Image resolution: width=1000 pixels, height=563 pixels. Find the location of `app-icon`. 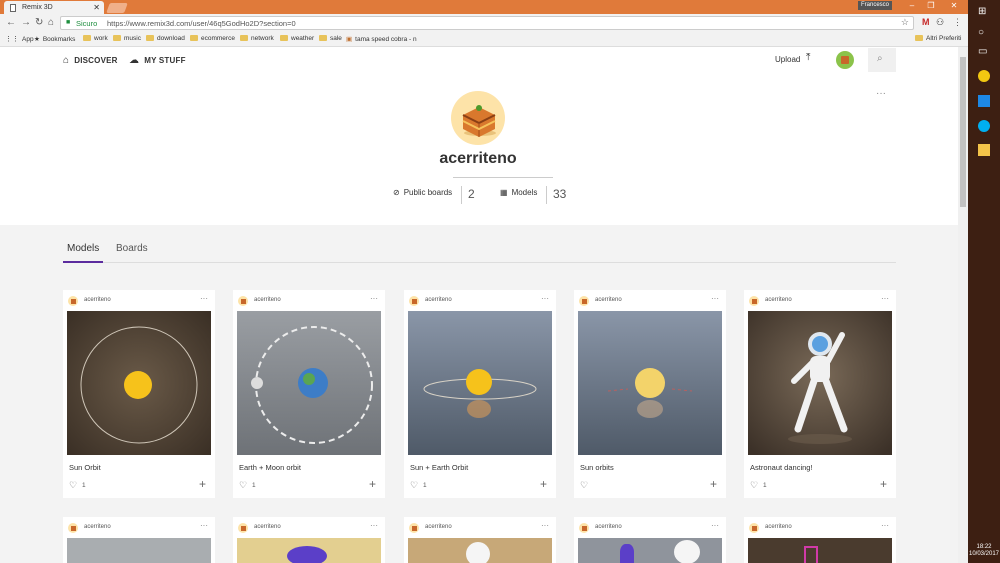

app-icon is located at coordinates (984, 101).